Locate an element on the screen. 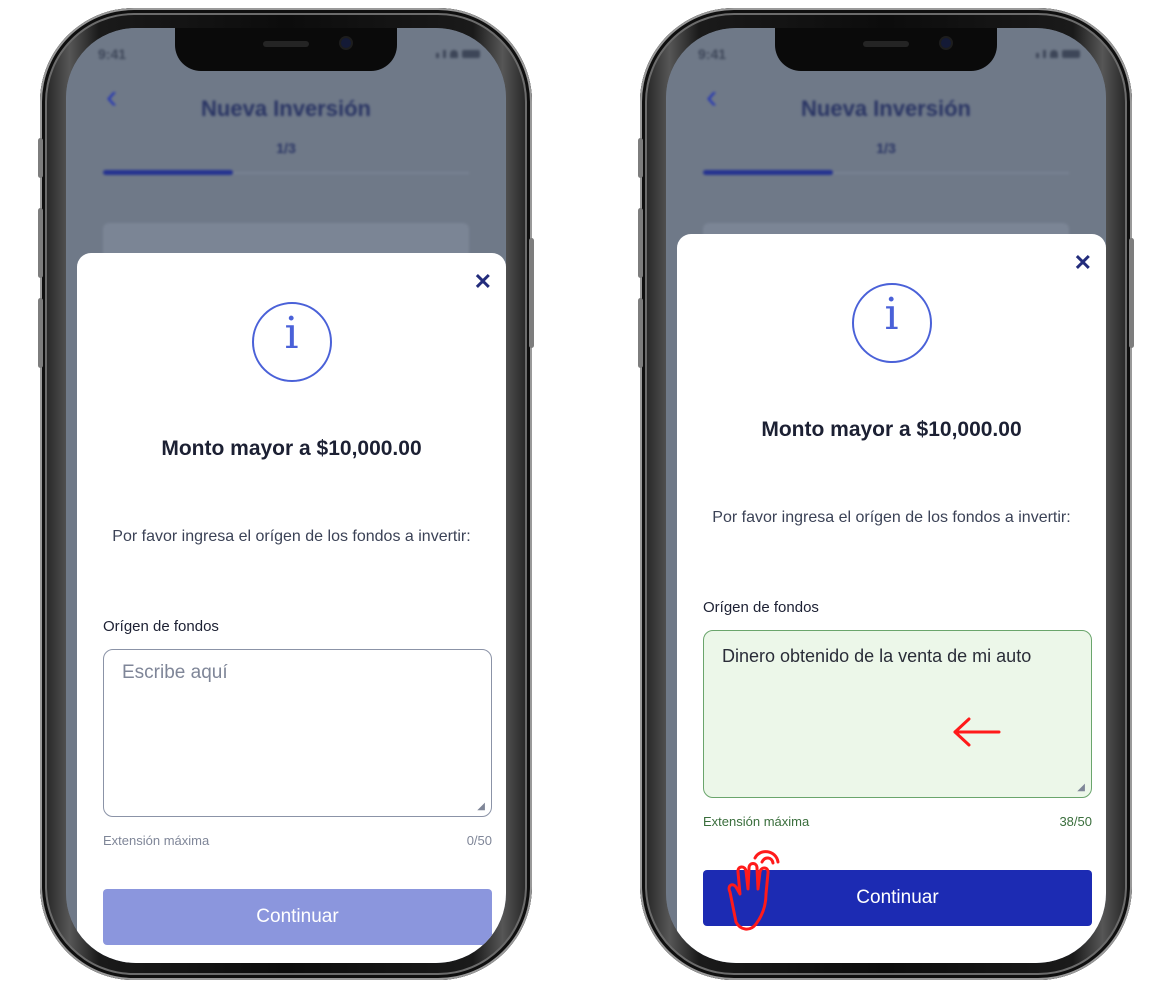  continue-button-disabled: Continuar is located at coordinates (297, 917).